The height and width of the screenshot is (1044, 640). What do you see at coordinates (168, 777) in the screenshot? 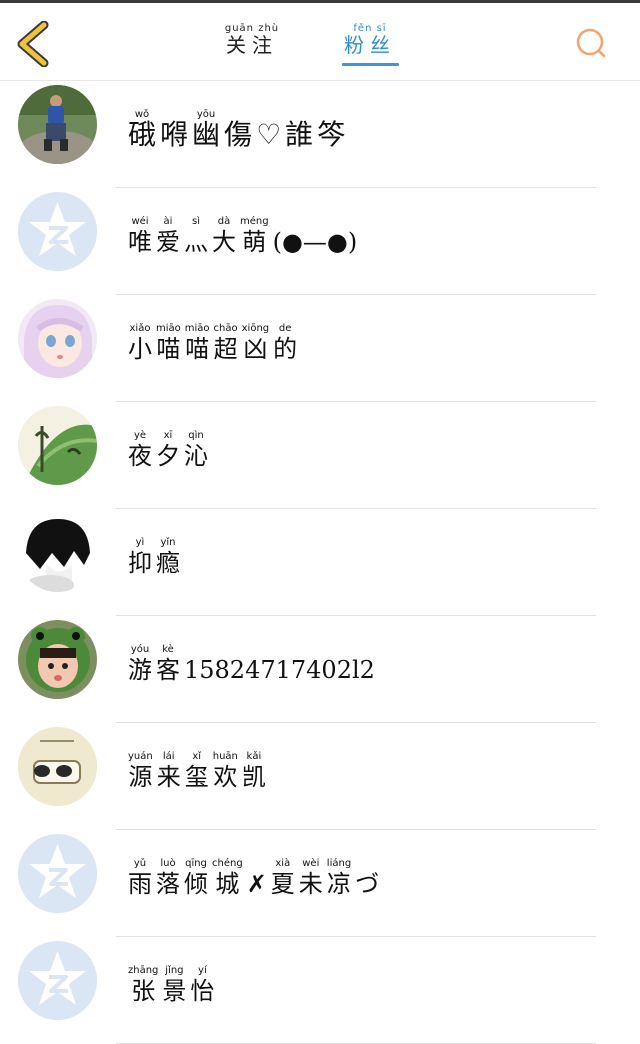
I see `hanzi-char: 来` at bounding box center [168, 777].